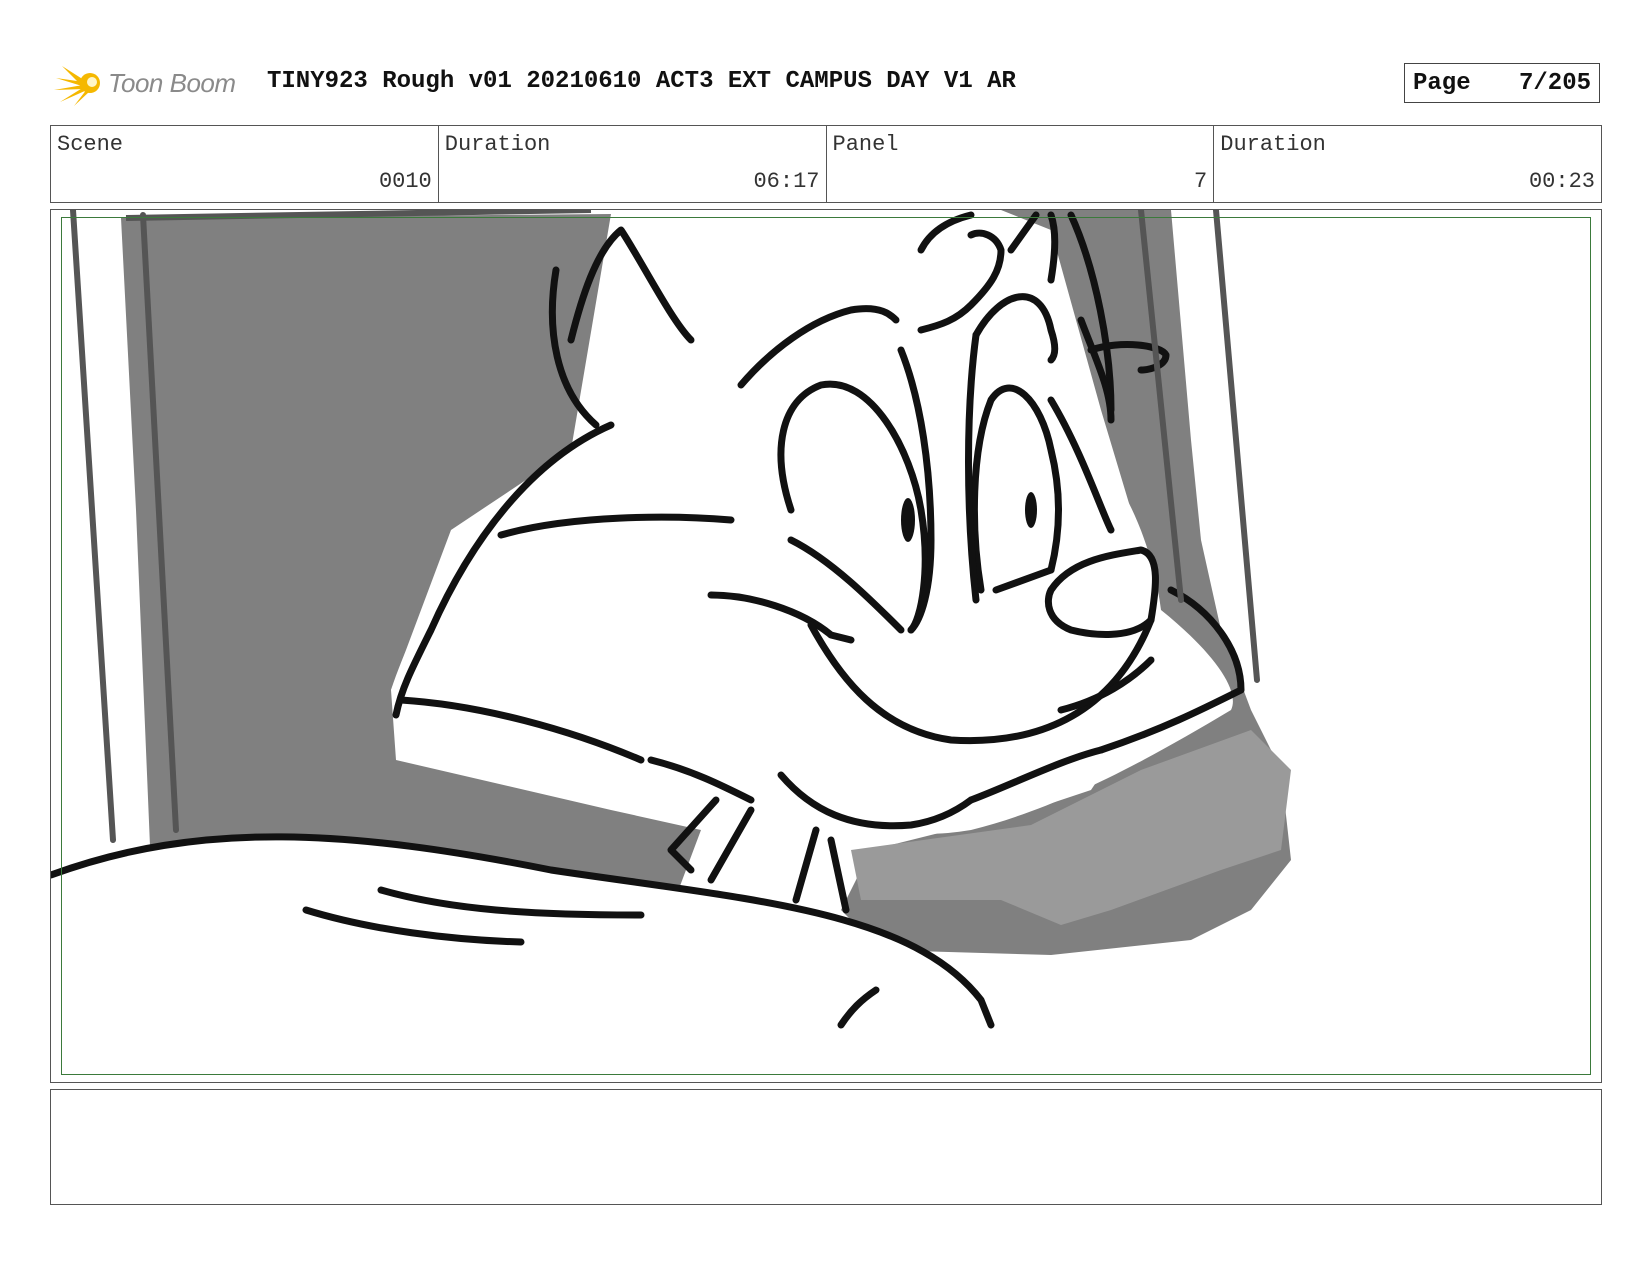  Describe the element at coordinates (497, 144) in the screenshot. I see `scene-duration-label: Duration` at that location.